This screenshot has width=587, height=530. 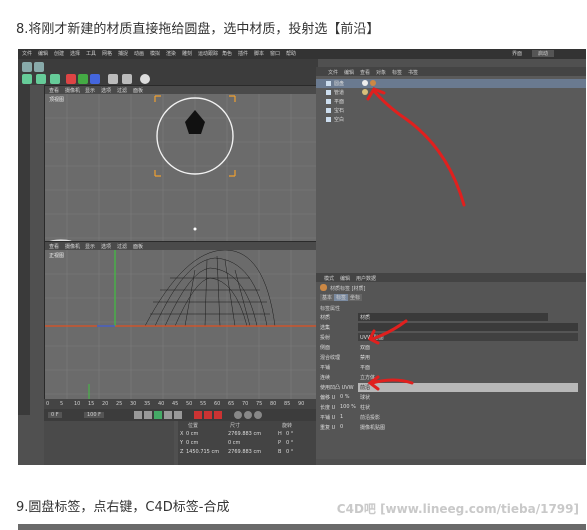 What do you see at coordinates (365, 357) in the screenshot?
I see `field-value: 禁用` at bounding box center [365, 357].